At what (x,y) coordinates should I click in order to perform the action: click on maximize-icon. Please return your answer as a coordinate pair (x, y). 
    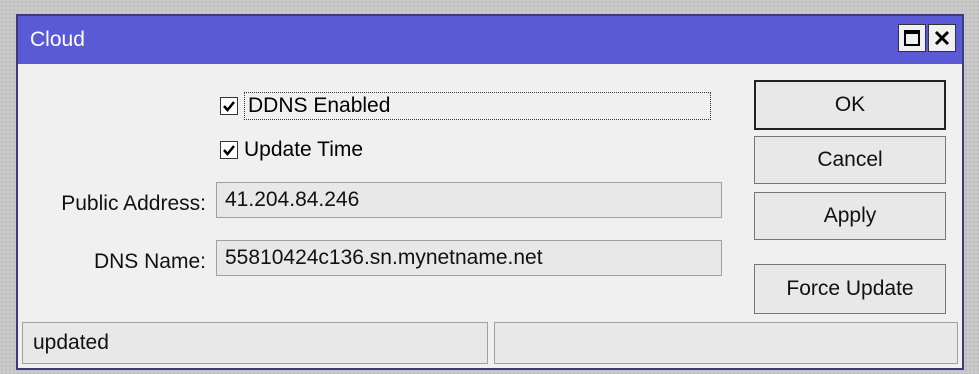
    Looking at the image, I should click on (912, 38).